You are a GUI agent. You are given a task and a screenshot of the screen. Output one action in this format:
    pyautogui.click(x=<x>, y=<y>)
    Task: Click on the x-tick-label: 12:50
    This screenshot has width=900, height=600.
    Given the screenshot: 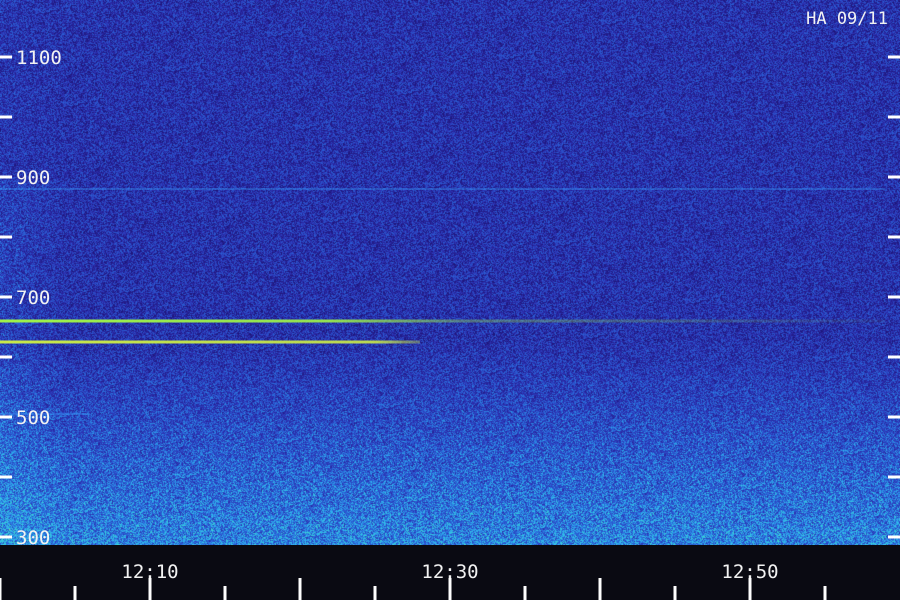 What is the action you would take?
    pyautogui.click(x=749, y=572)
    